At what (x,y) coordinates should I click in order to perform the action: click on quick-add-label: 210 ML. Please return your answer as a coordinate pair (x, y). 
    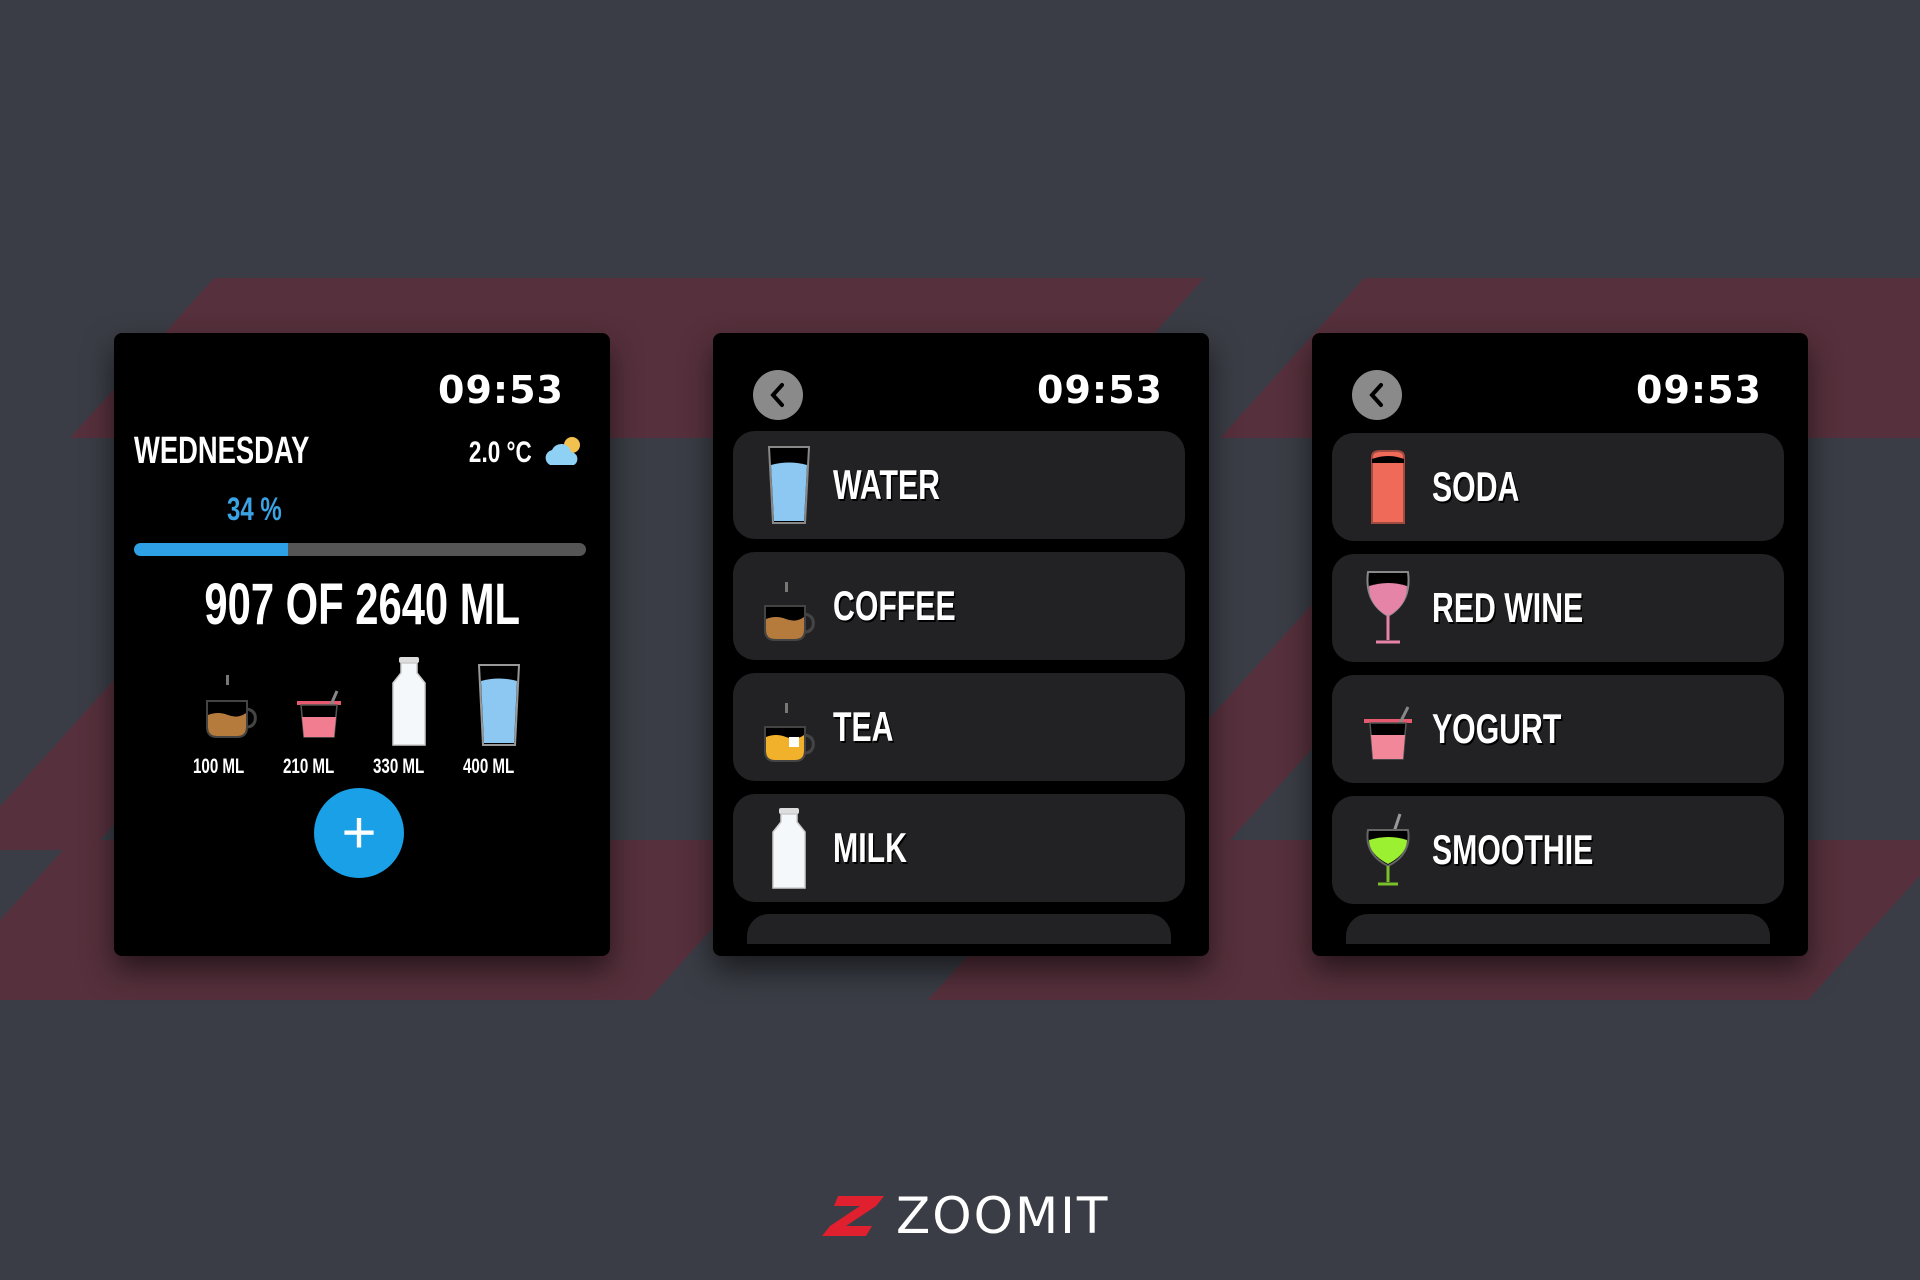
    Looking at the image, I should click on (309, 766).